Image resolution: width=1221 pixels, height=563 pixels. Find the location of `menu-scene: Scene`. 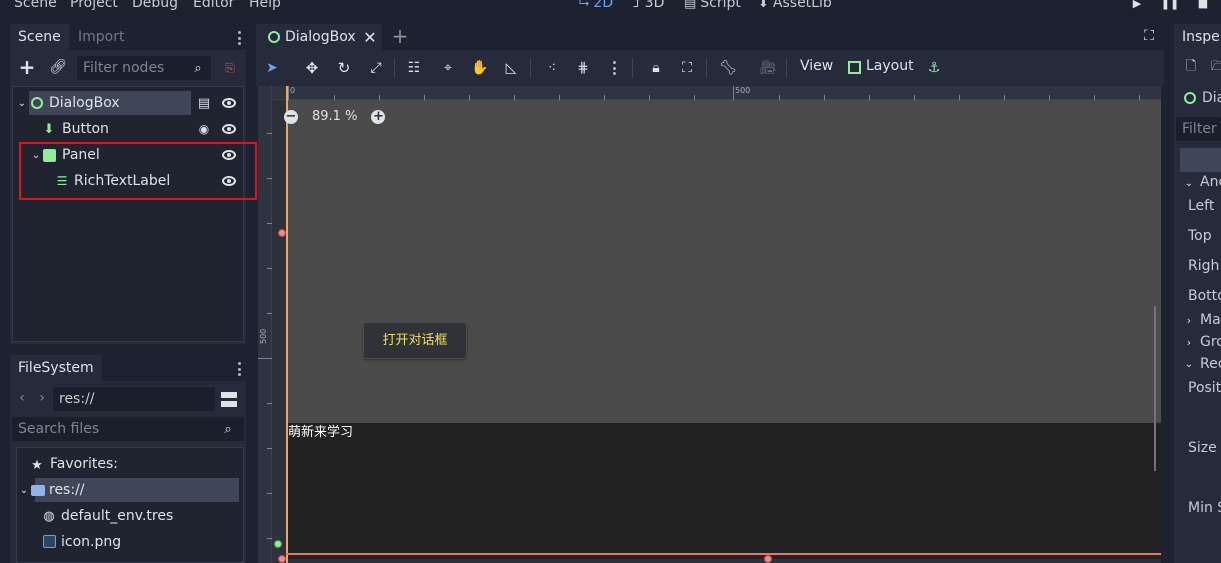

menu-scene: Scene is located at coordinates (35, 5).